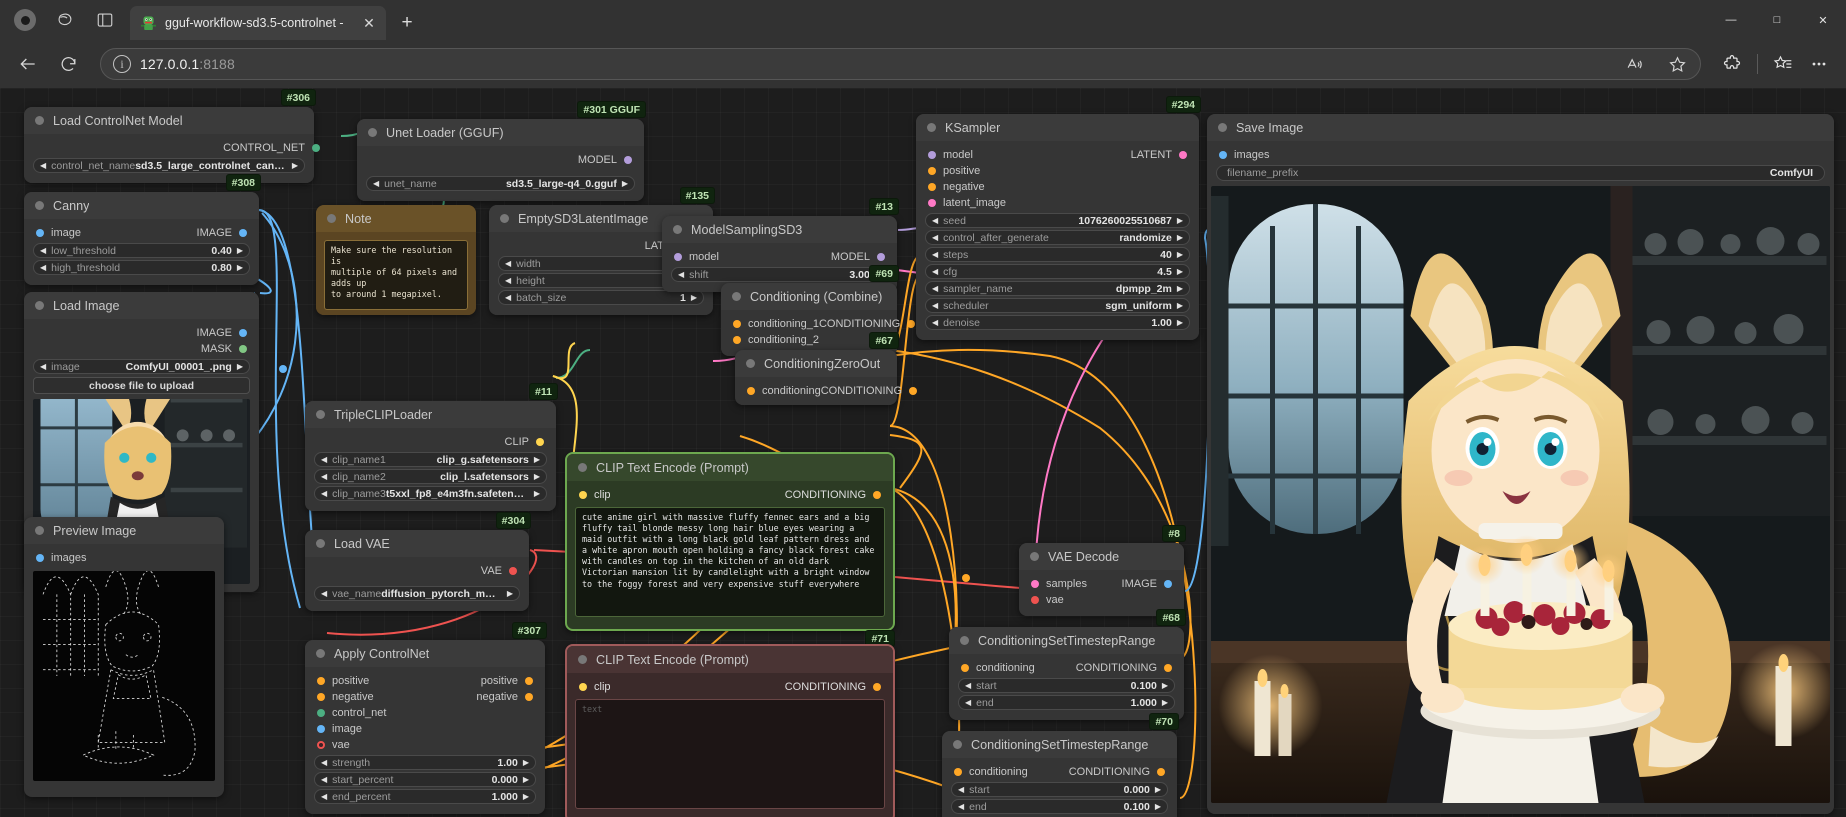 The width and height of the screenshot is (1846, 817). What do you see at coordinates (730, 754) in the screenshot?
I see `negative-prompt-textarea: text` at bounding box center [730, 754].